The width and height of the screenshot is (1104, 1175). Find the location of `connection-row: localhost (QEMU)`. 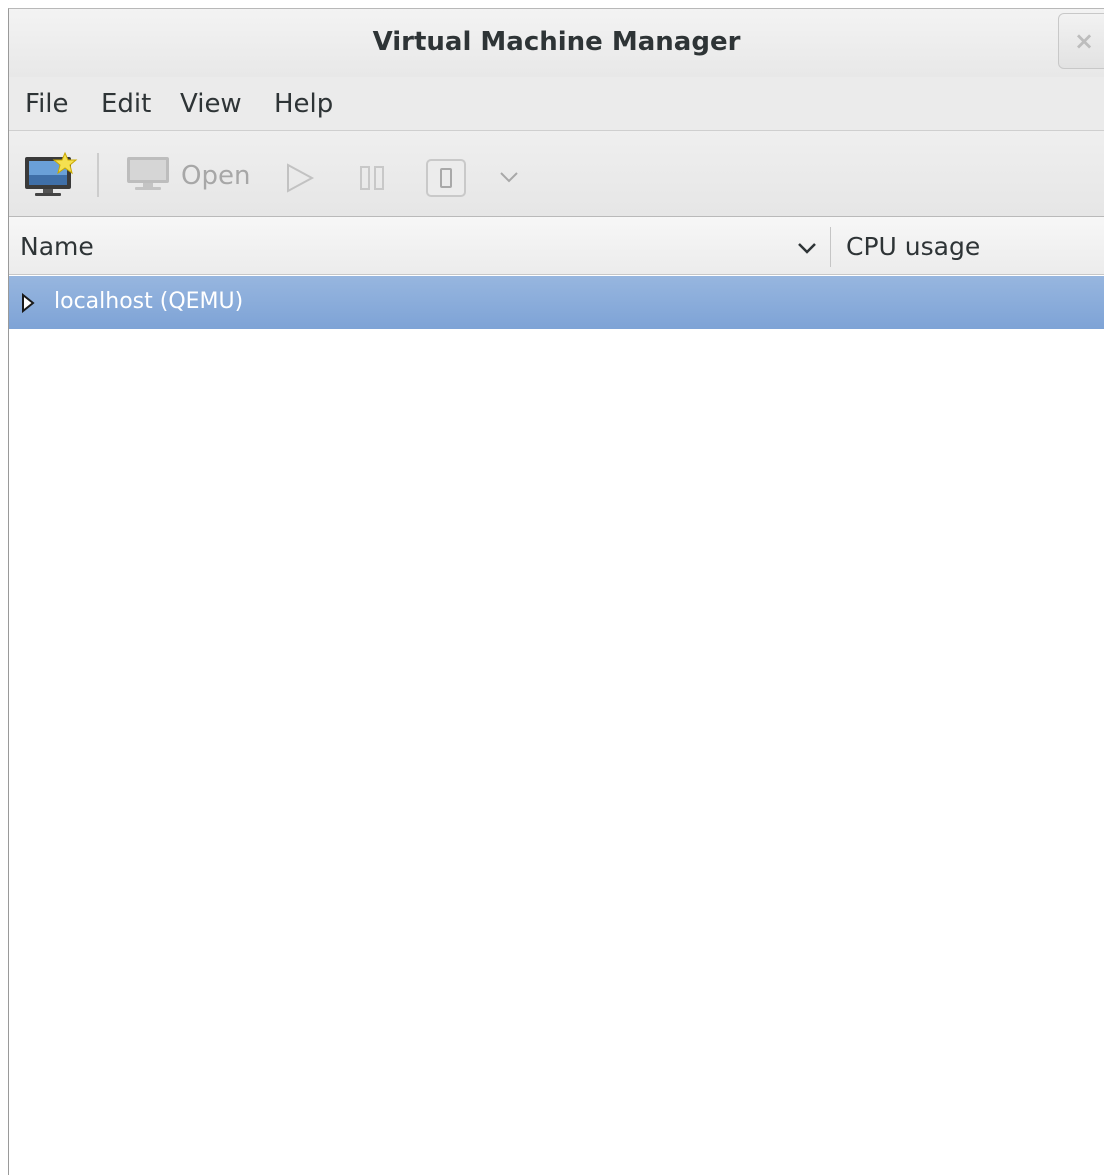

connection-row: localhost (QEMU) is located at coordinates (556, 302).